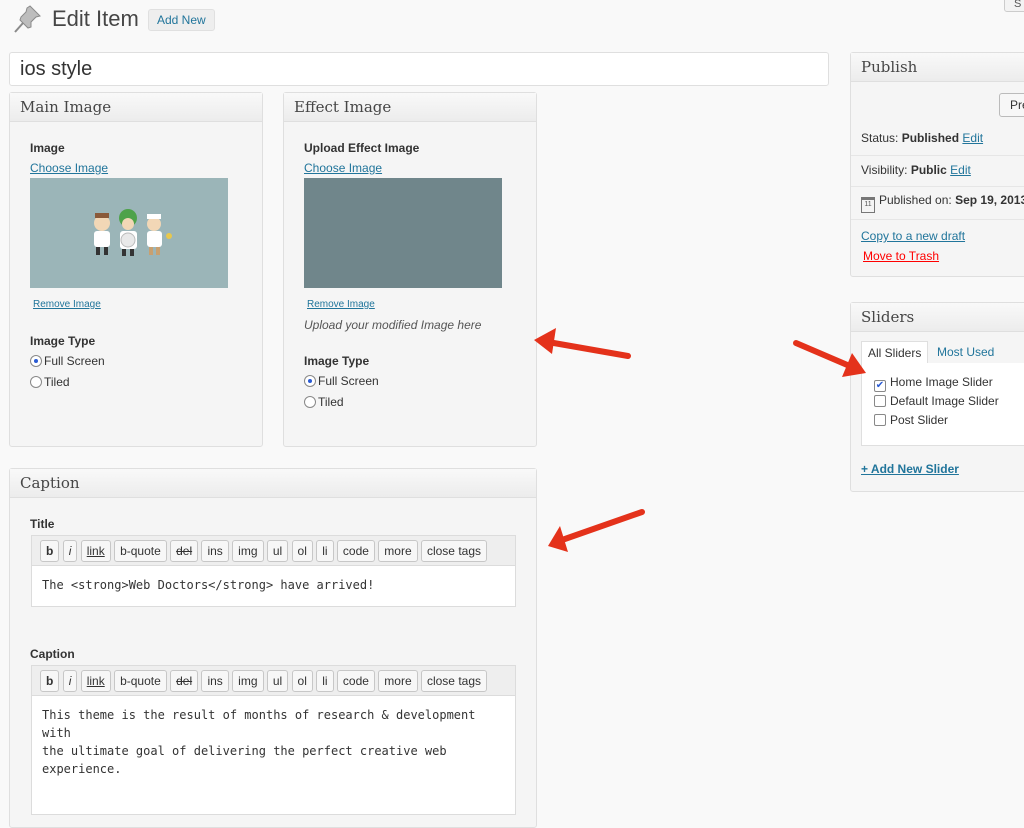  I want to click on arrow-caption-annotation, so click(596, 530).